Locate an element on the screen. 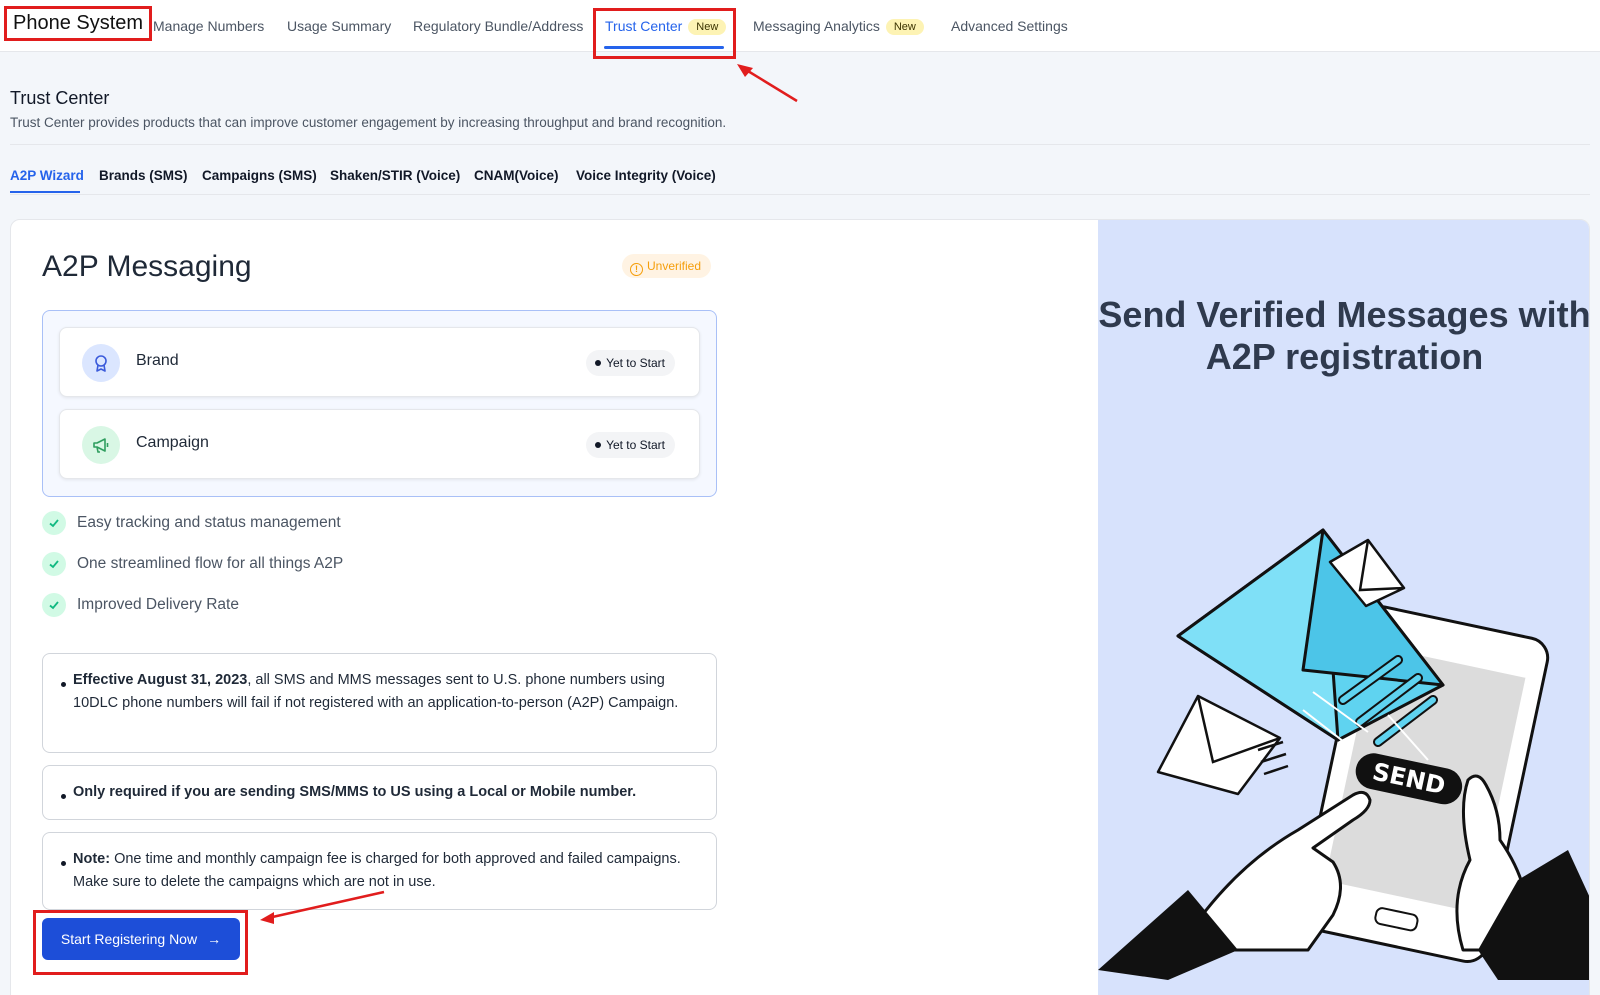 This screenshot has width=1600, height=995. megaphone-icon is located at coordinates (101, 445).